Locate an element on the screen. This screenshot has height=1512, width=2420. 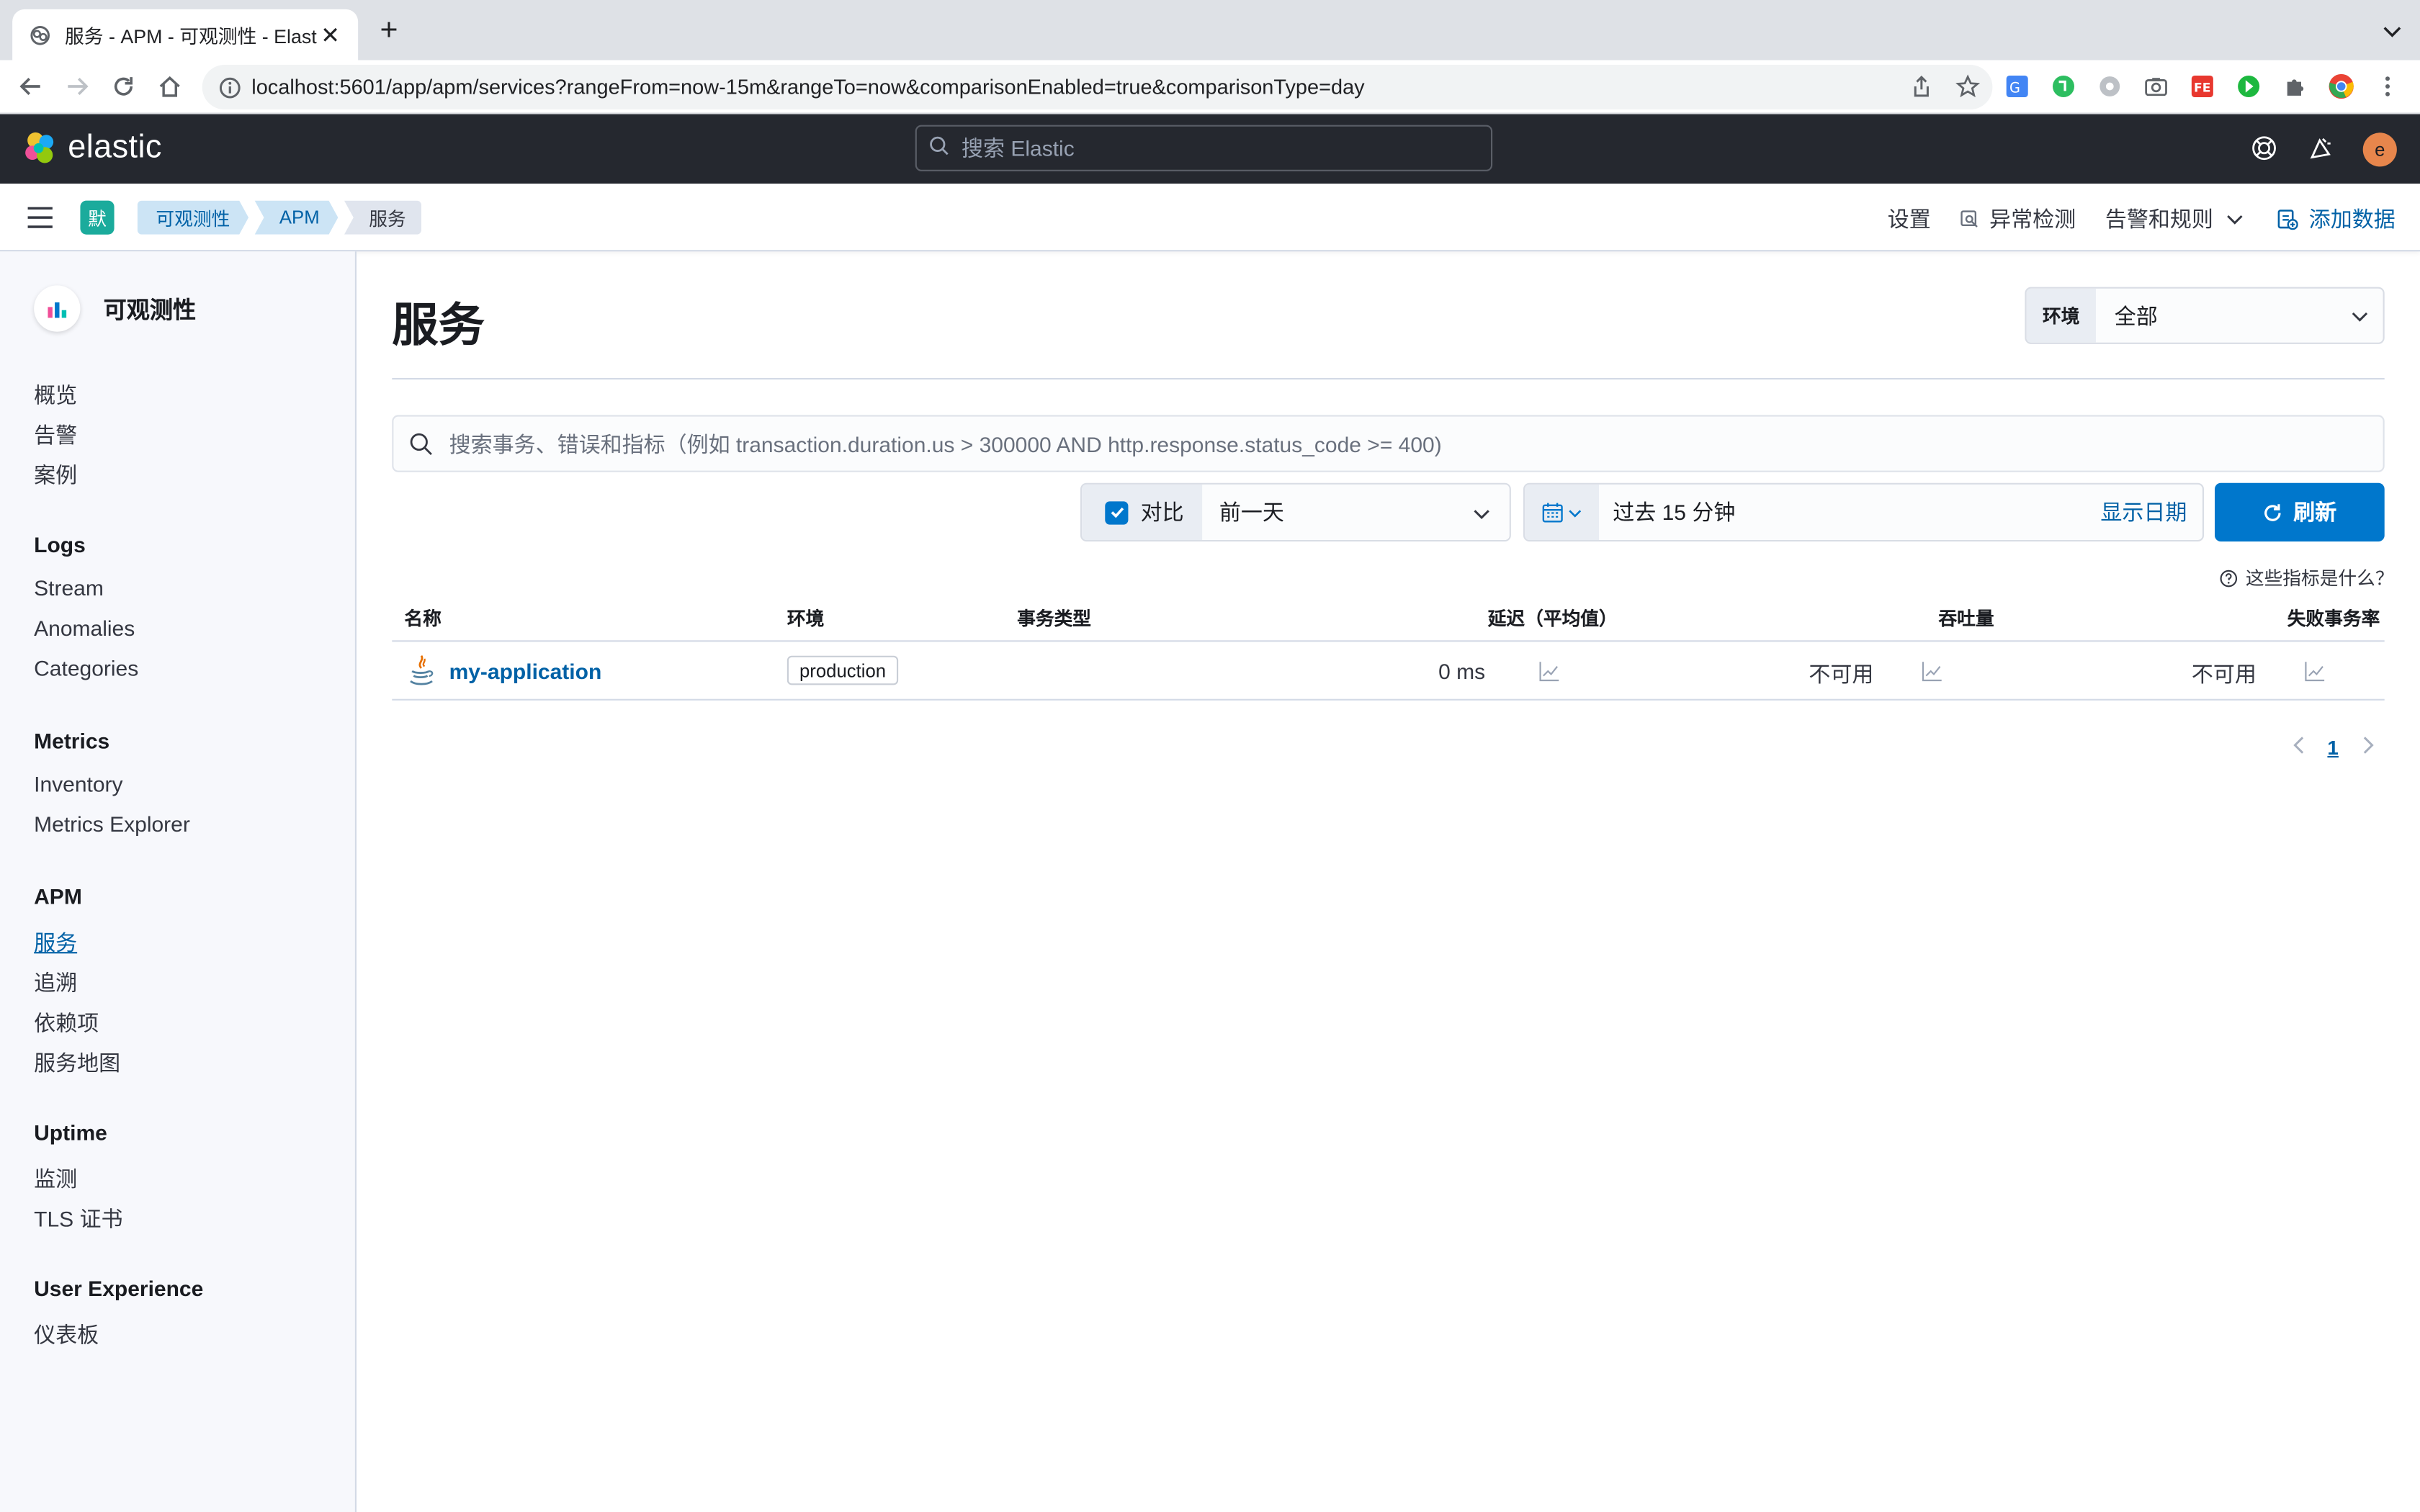
sidebar-item-dependencies: 依赖项 is located at coordinates (66, 1022).